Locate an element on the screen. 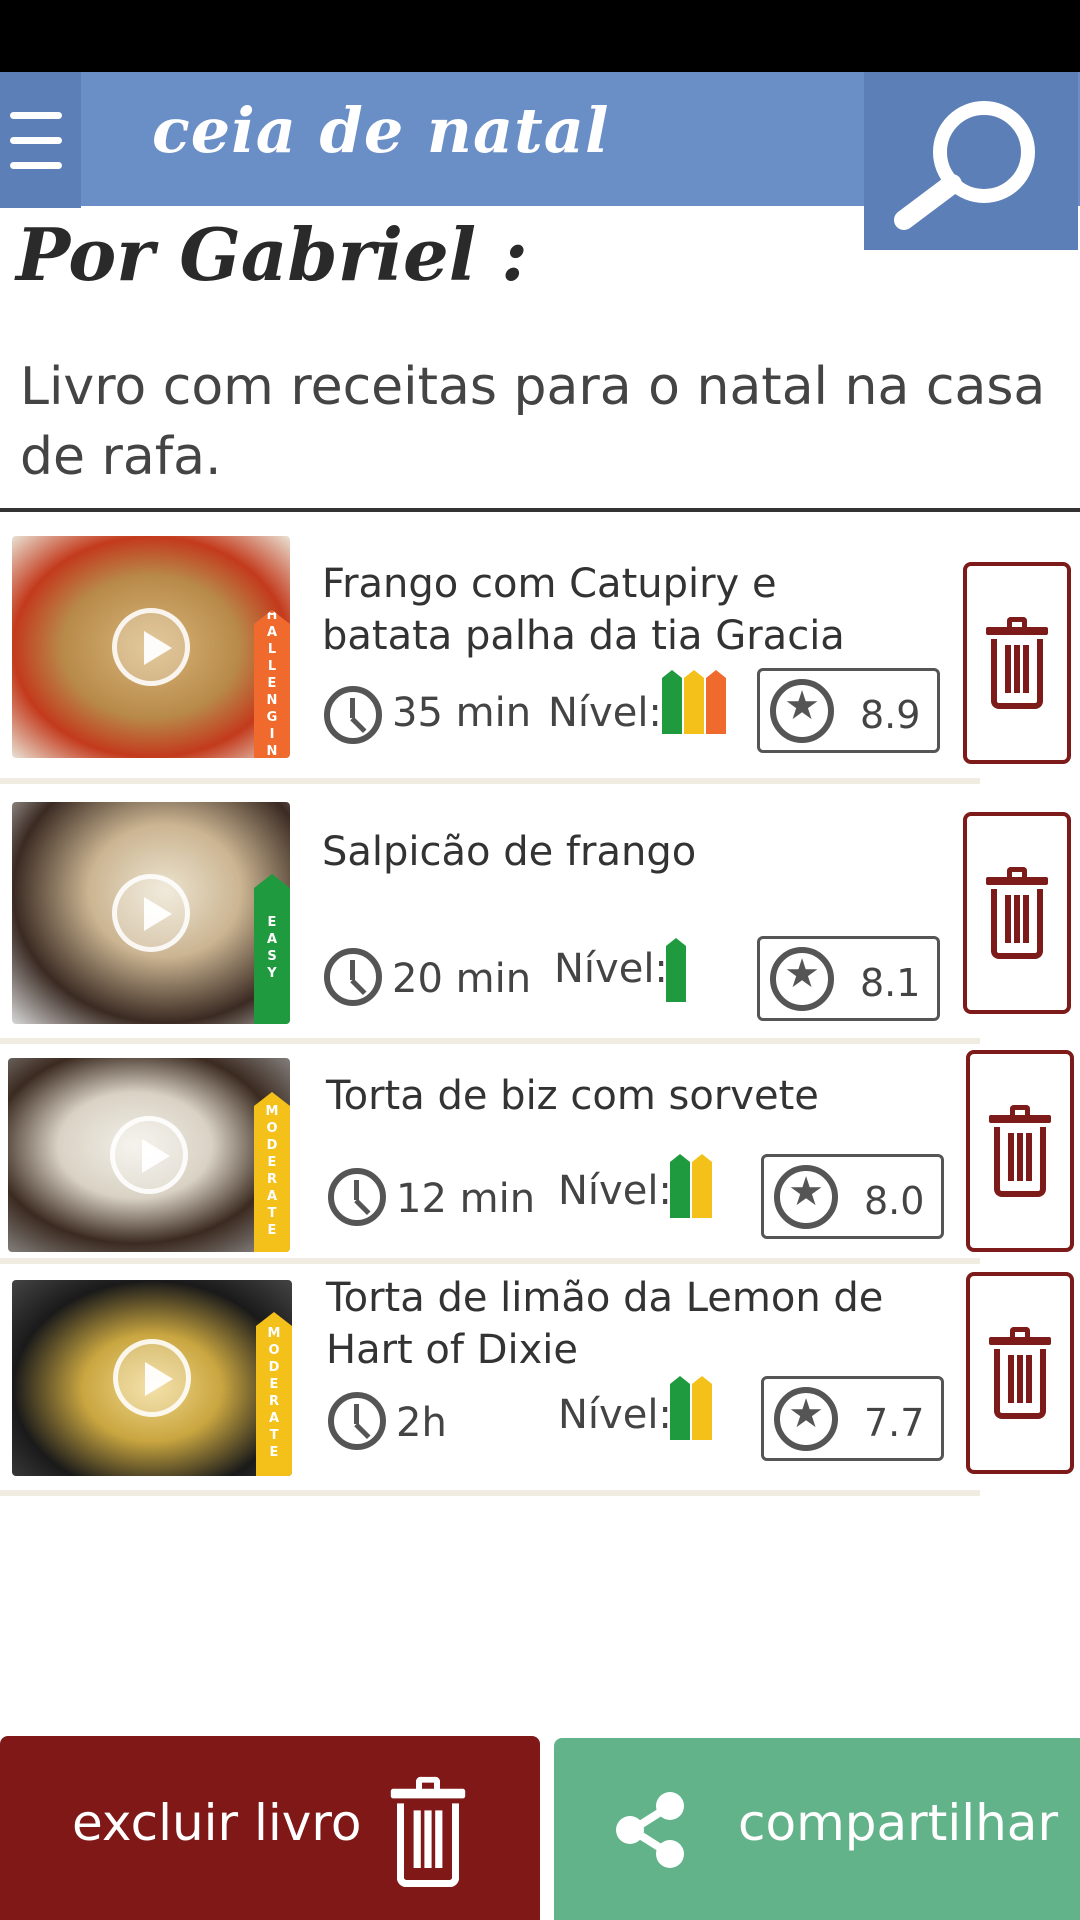 The image size is (1080, 1920). share-button: compartilhar is located at coordinates (817, 1829).